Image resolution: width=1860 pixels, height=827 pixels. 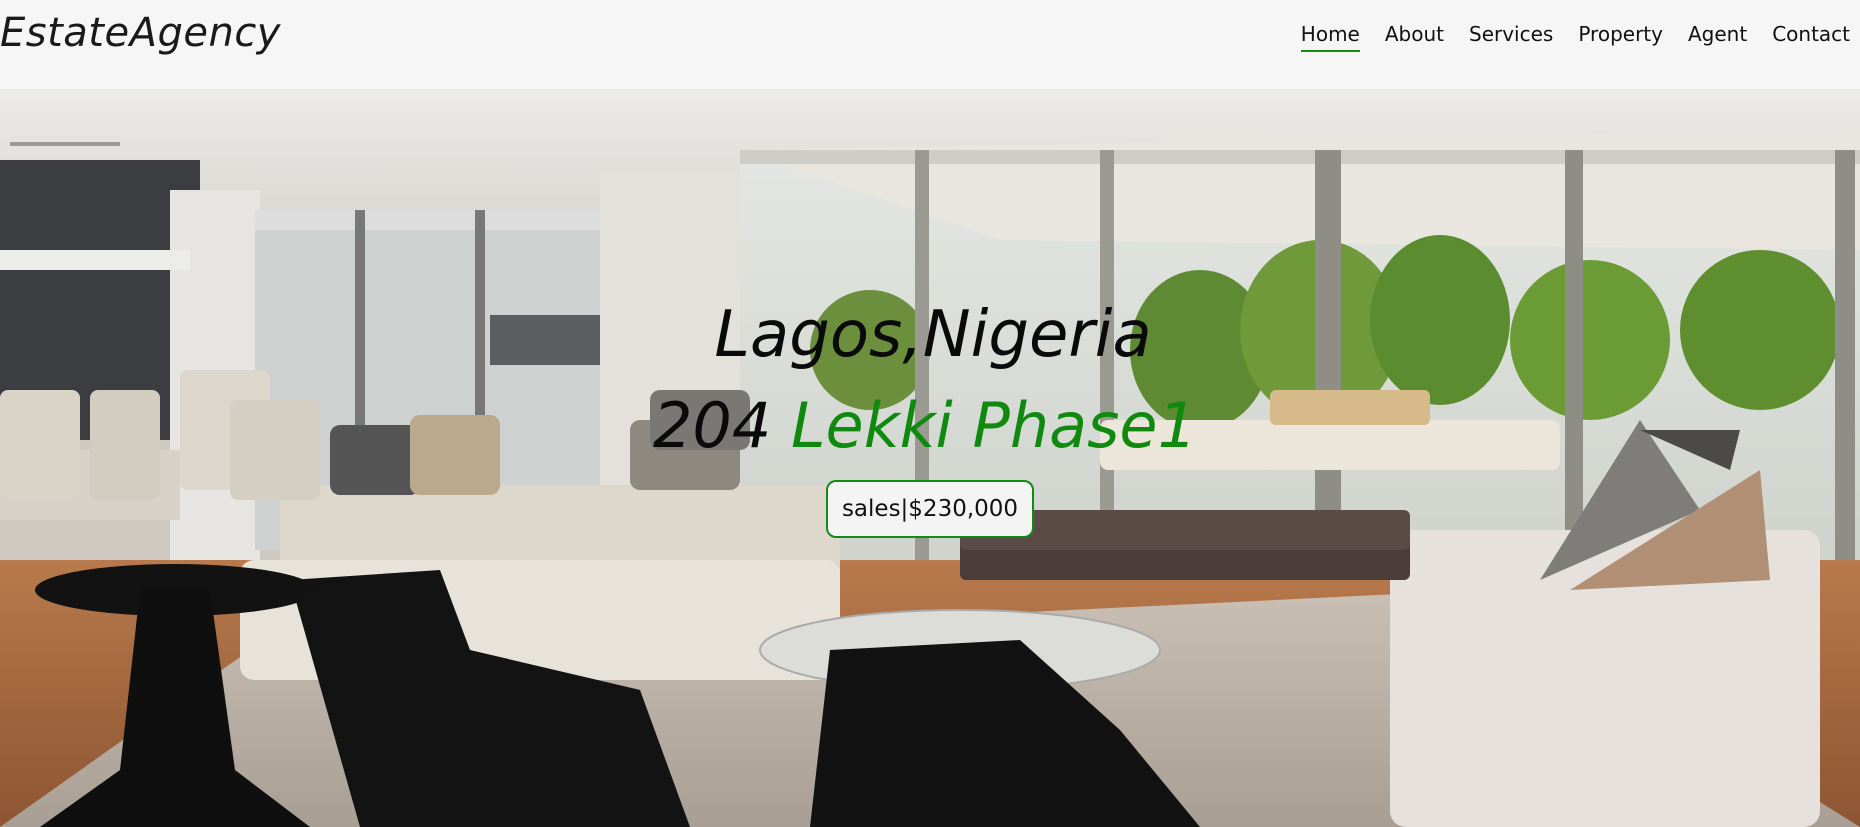 I want to click on nav-link-contact: Contact, so click(x=1811, y=37).